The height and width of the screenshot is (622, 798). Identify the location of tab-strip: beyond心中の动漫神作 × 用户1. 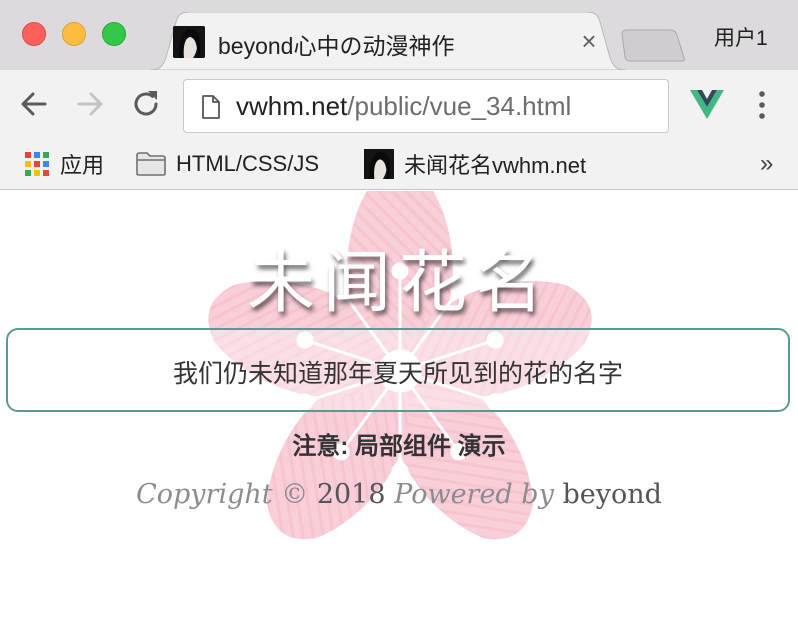
(399, 35).